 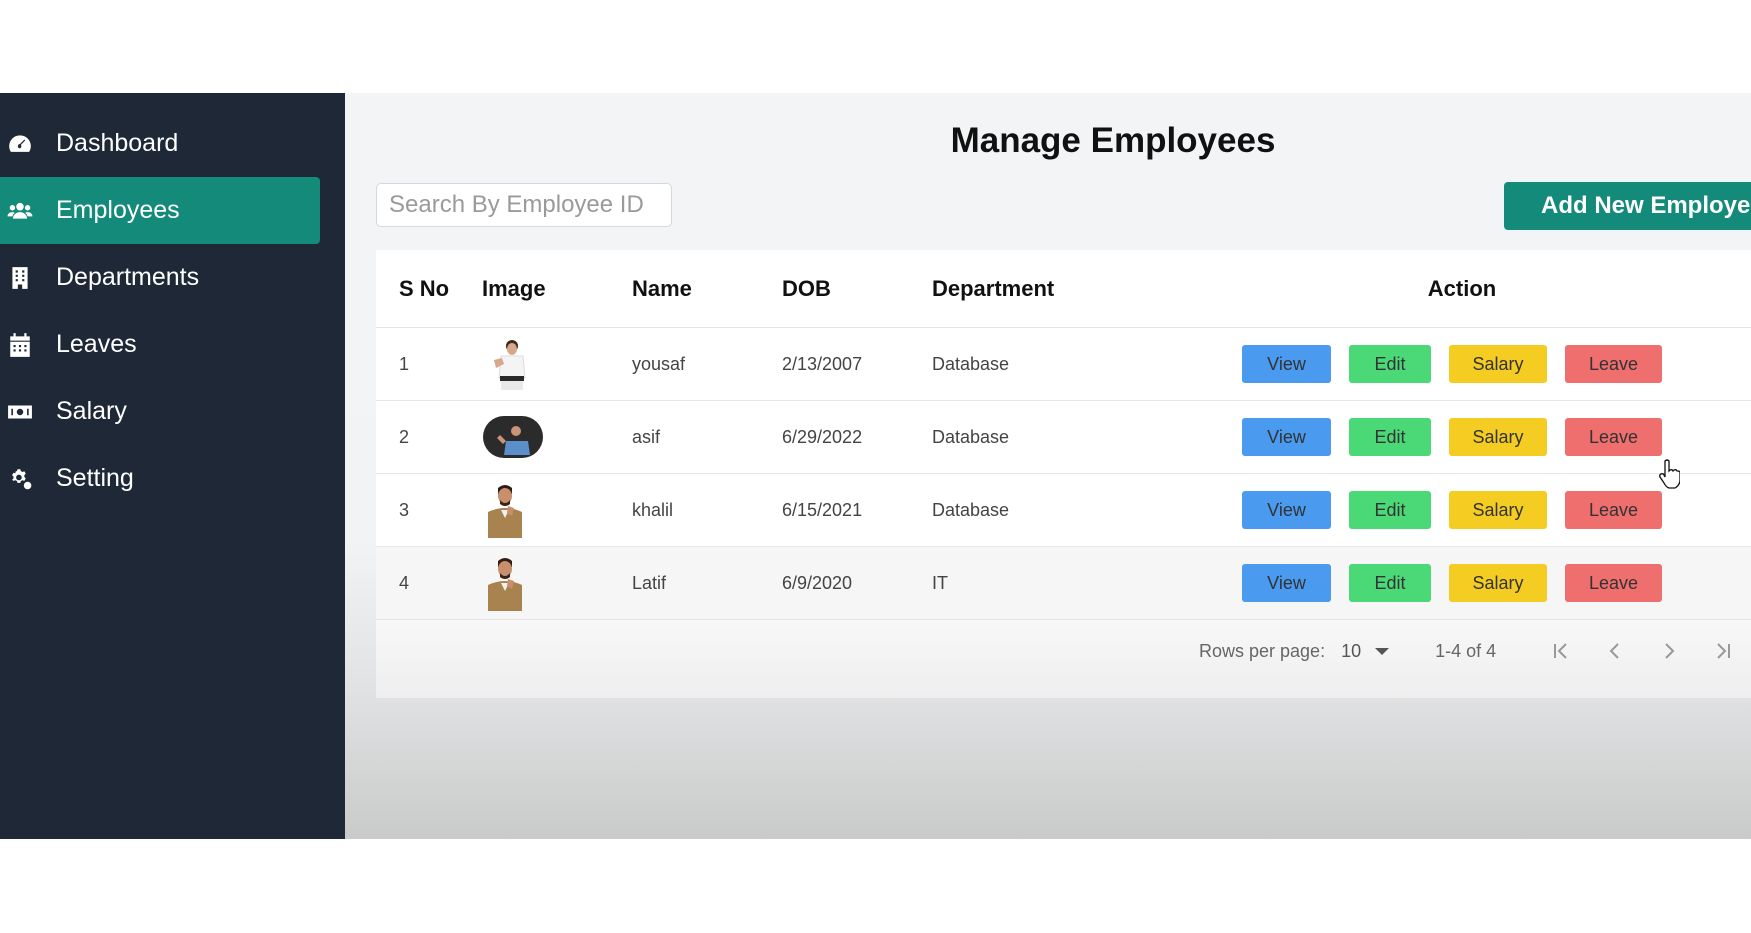 What do you see at coordinates (429, 289) in the screenshot?
I see `column-header-sno: S No` at bounding box center [429, 289].